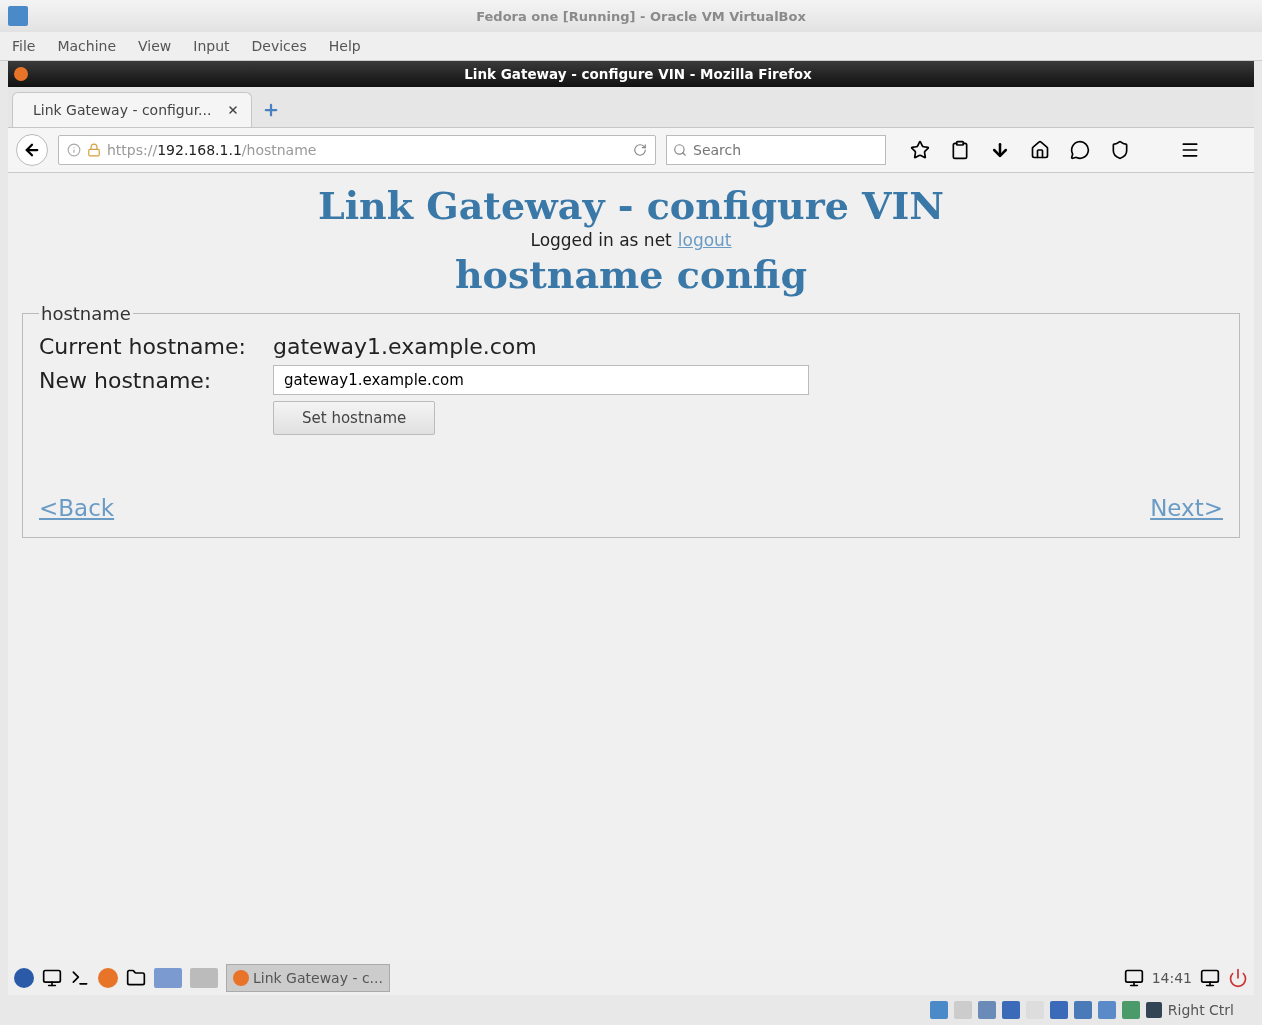  Describe the element at coordinates (641, 16) in the screenshot. I see `window-title: Fedora one [Running] - Oracle VM VirtualBox` at that location.